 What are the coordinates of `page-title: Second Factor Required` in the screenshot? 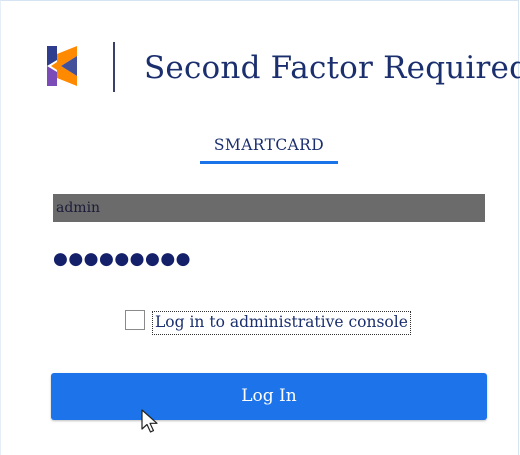 It's located at (332, 68).